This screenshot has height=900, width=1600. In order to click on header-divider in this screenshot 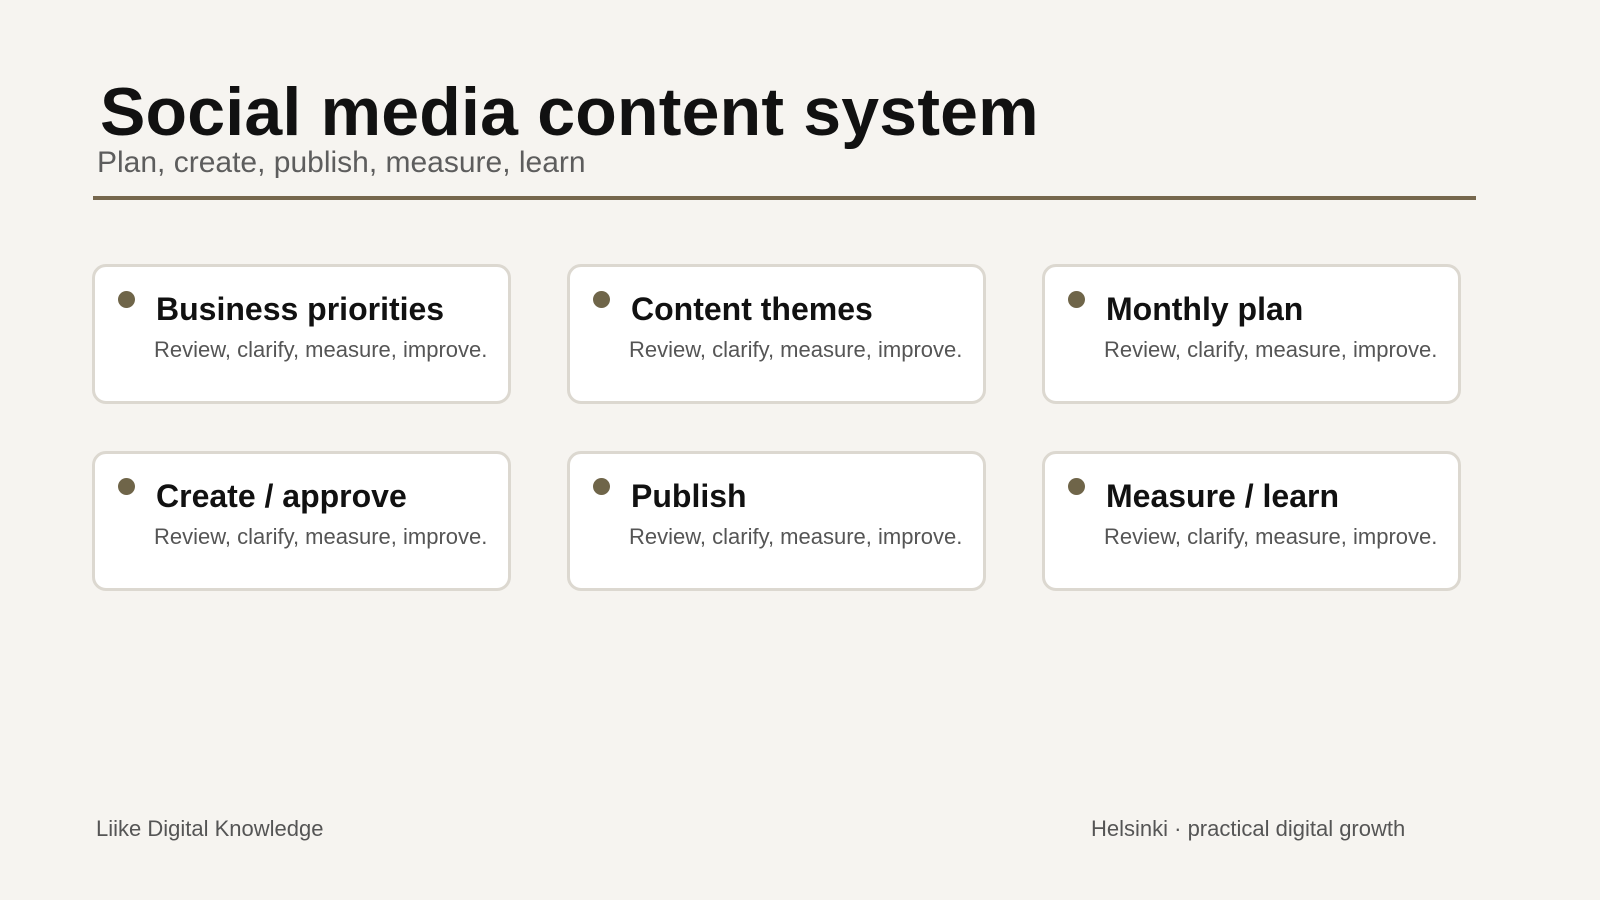, I will do `click(784, 198)`.